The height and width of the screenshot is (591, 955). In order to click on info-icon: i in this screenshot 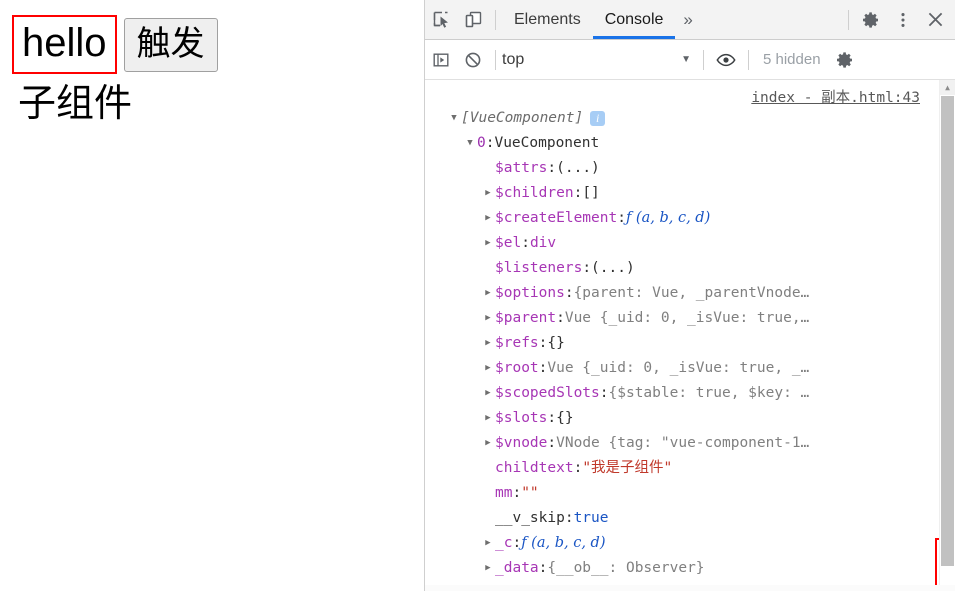, I will do `click(598, 118)`.